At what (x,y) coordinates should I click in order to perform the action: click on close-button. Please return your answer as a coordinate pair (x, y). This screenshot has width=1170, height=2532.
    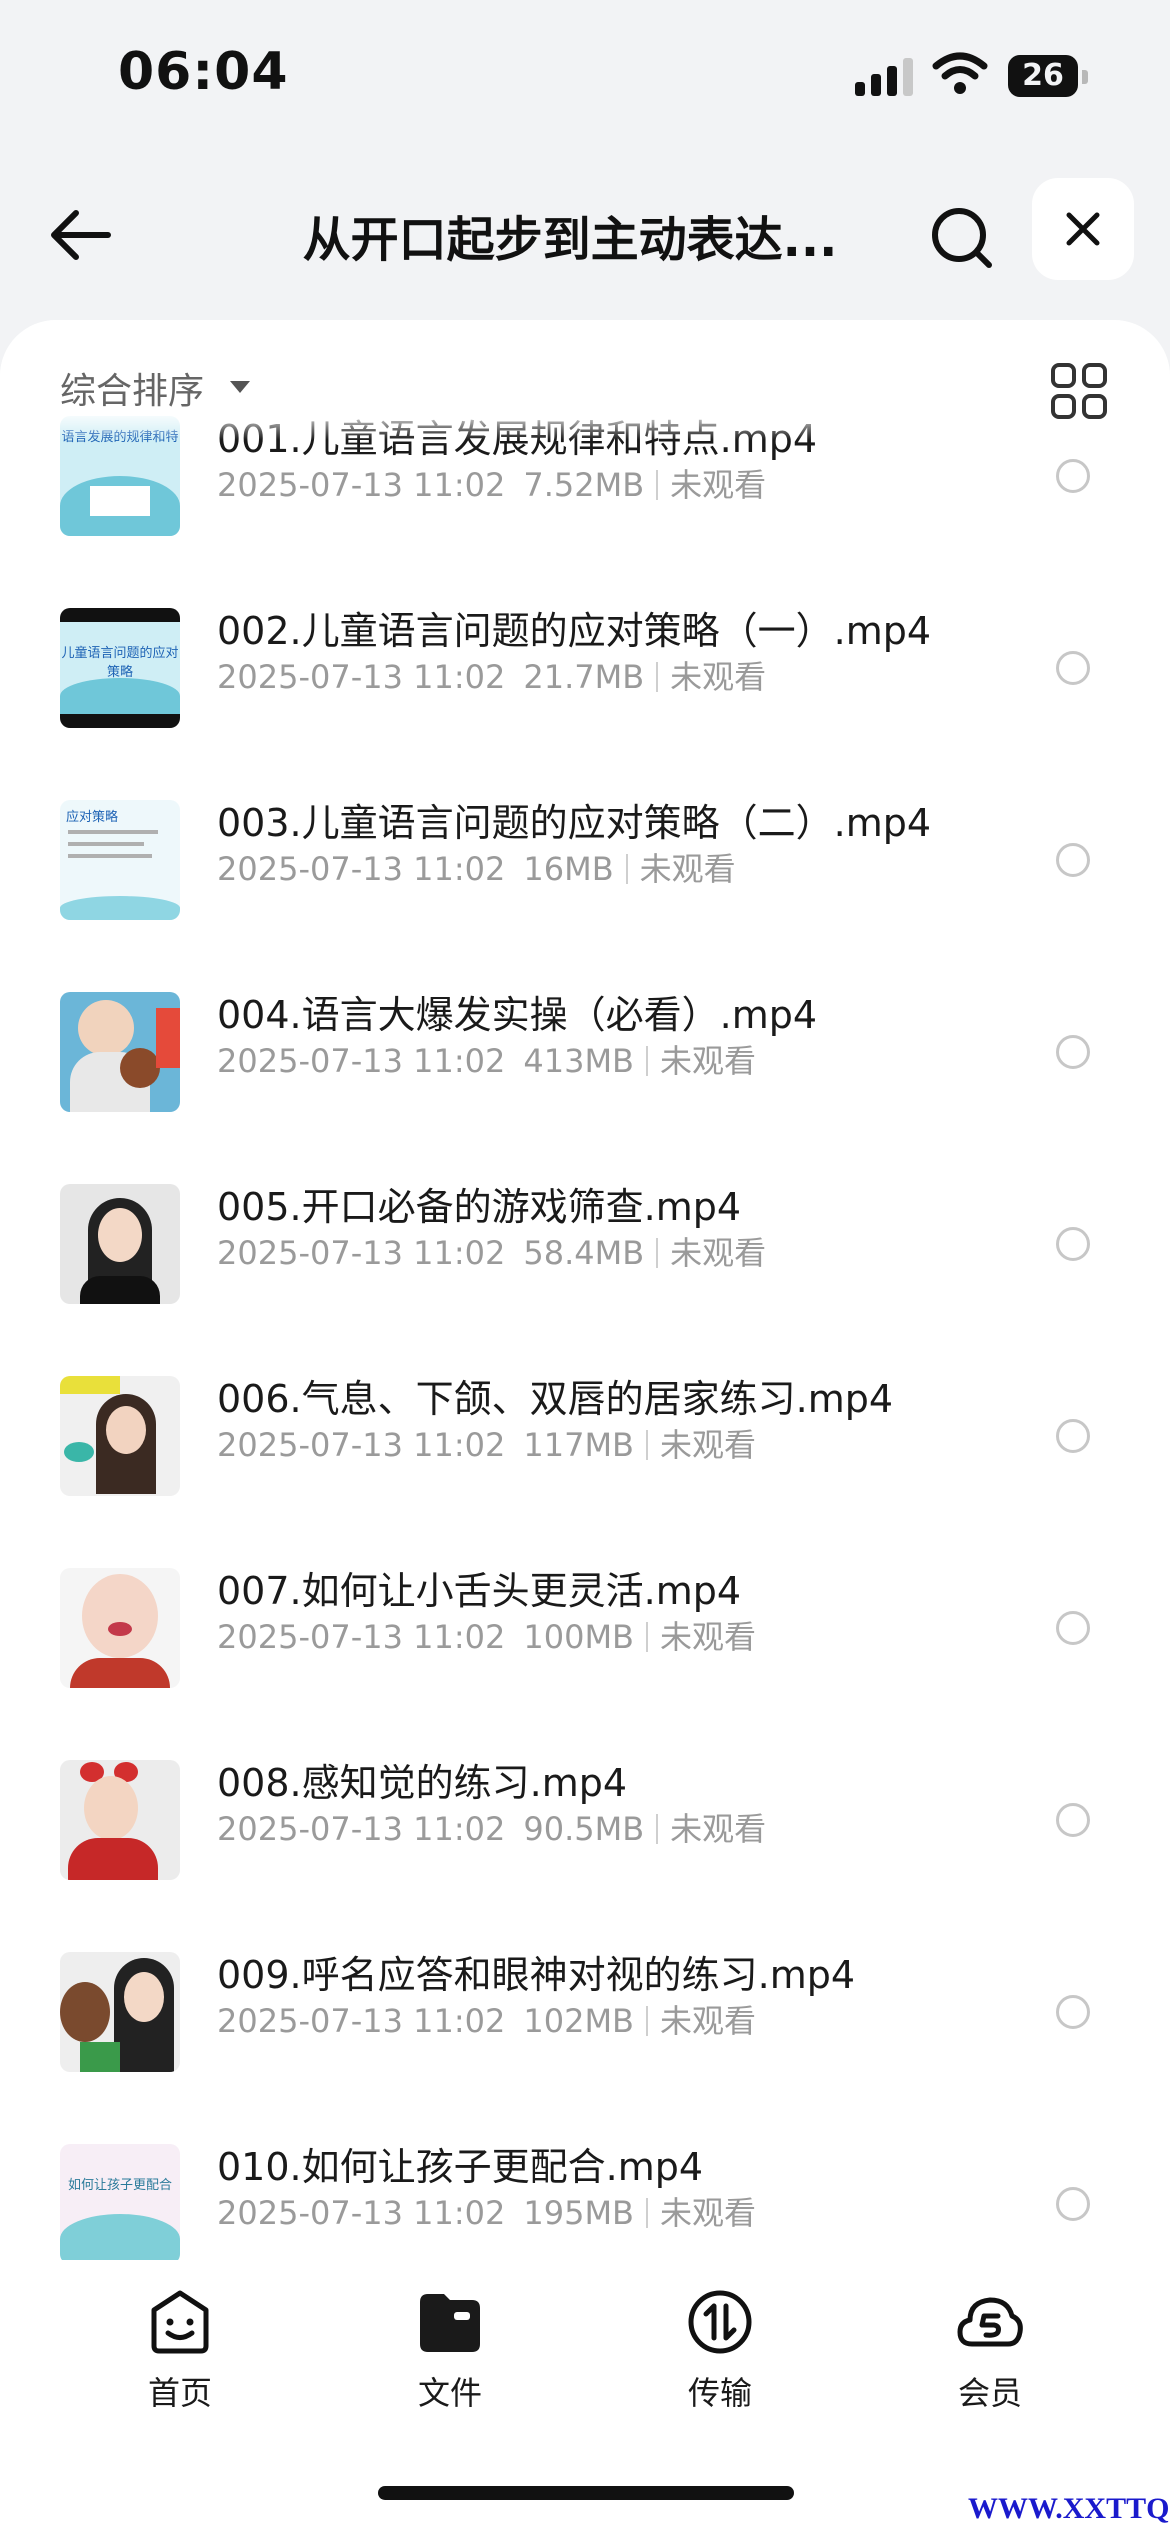
    Looking at the image, I should click on (1083, 229).